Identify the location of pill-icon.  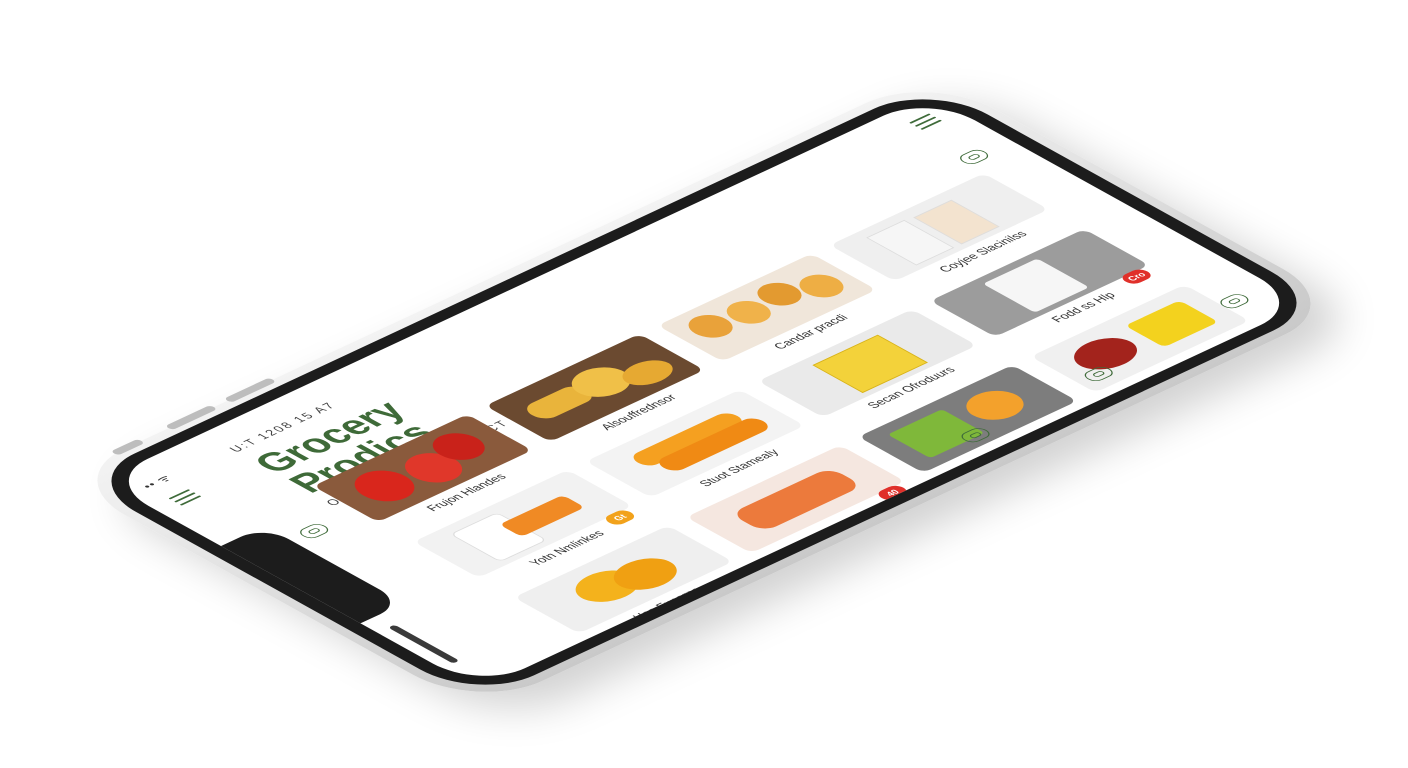
(314, 531).